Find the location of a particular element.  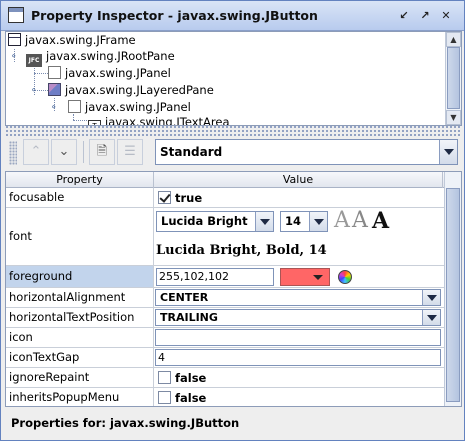

color-swatch-dropdown is located at coordinates (305, 277).